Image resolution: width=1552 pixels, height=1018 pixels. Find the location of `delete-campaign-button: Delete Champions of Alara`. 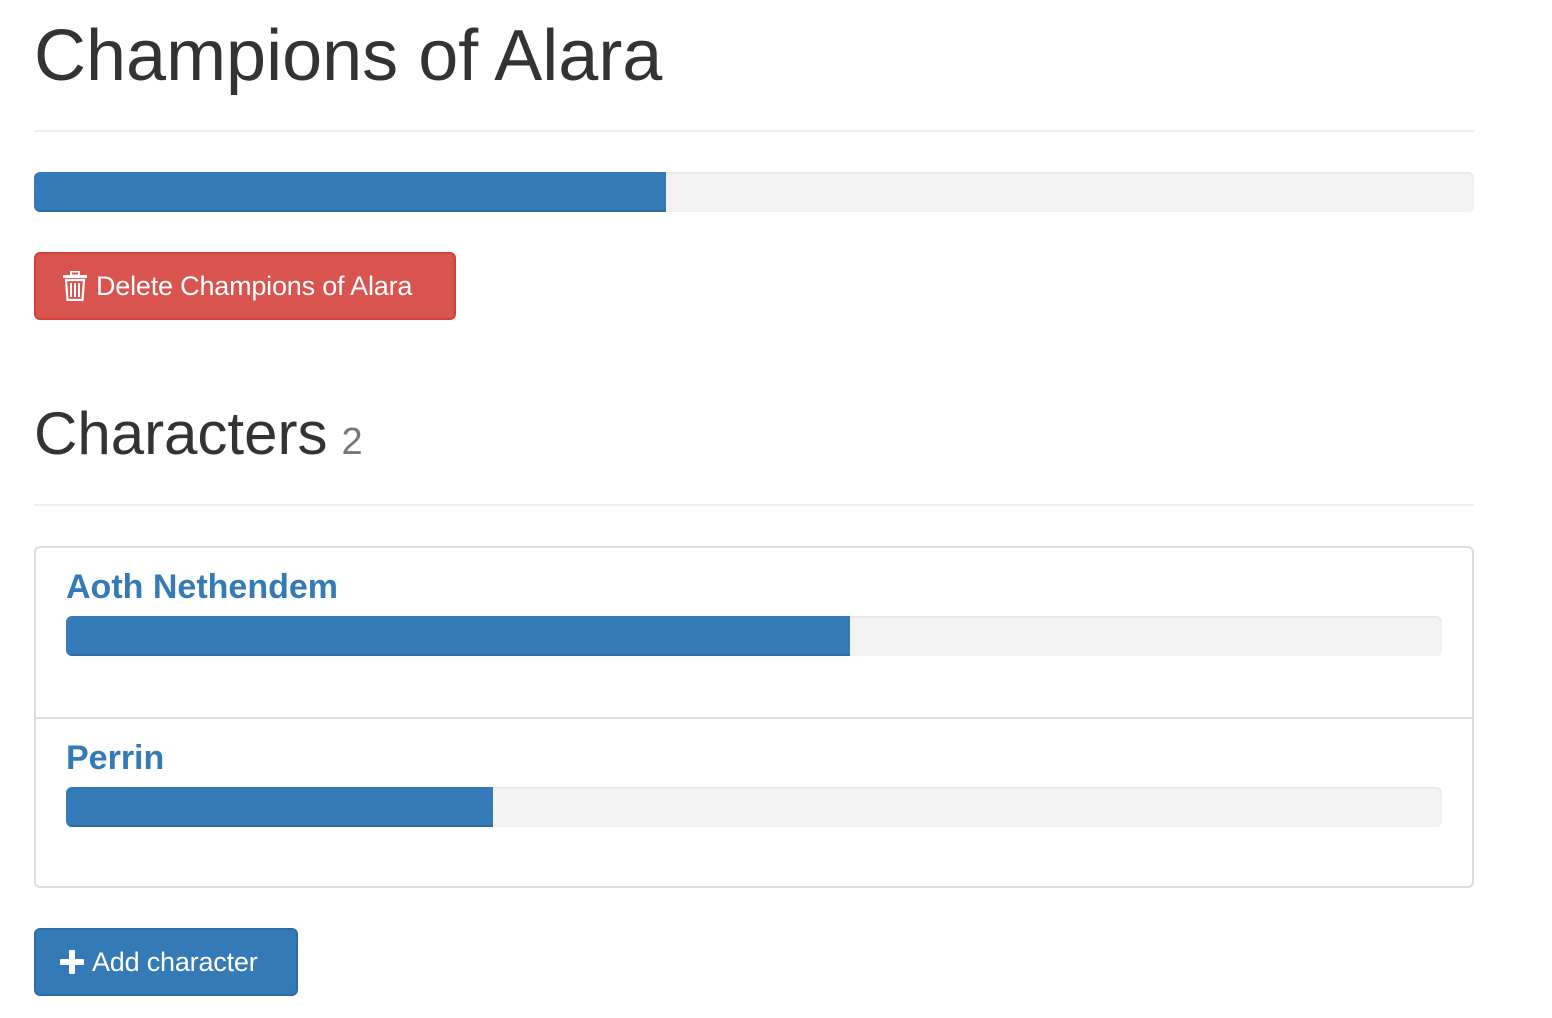

delete-campaign-button: Delete Champions of Alara is located at coordinates (245, 286).